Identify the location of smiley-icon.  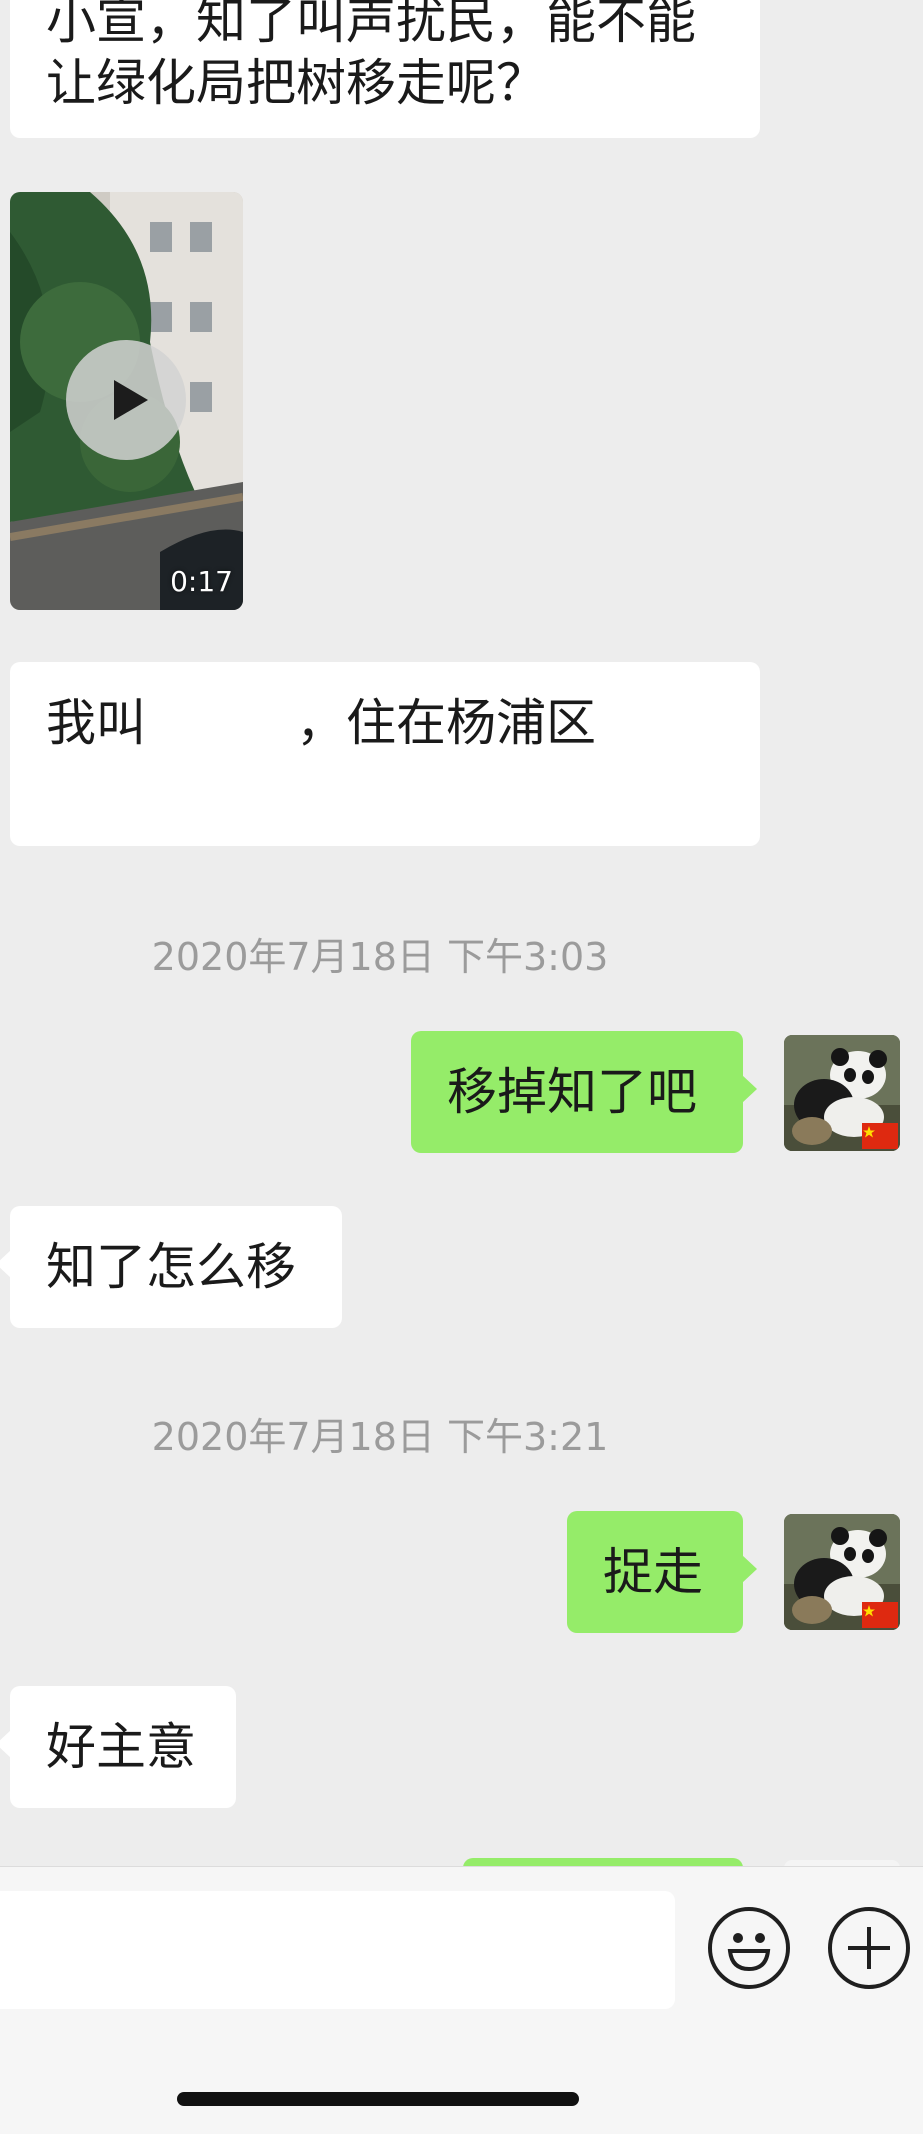
(749, 1948).